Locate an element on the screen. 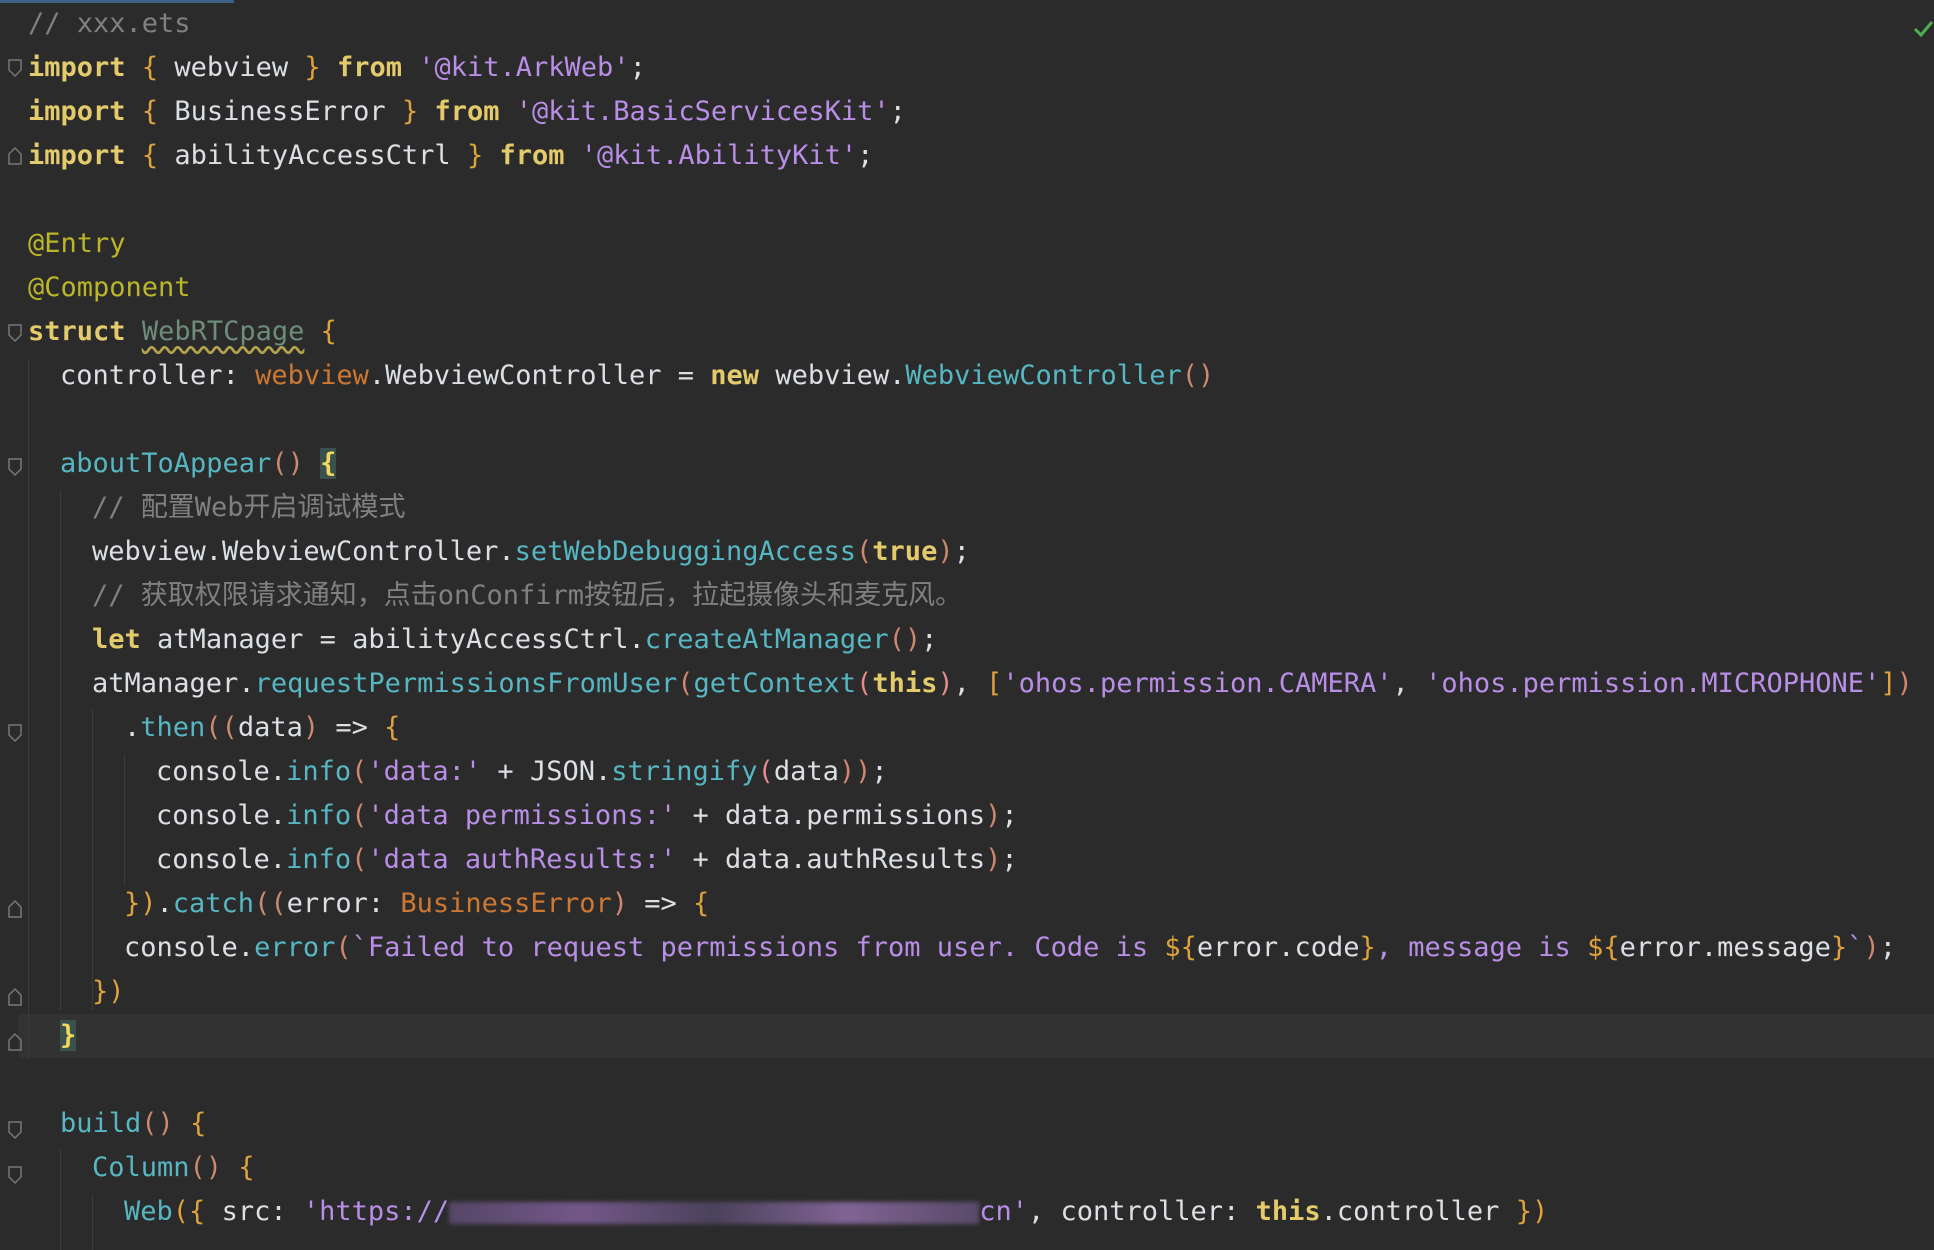 This screenshot has width=1934, height=1250. brace: } is located at coordinates (475, 155).